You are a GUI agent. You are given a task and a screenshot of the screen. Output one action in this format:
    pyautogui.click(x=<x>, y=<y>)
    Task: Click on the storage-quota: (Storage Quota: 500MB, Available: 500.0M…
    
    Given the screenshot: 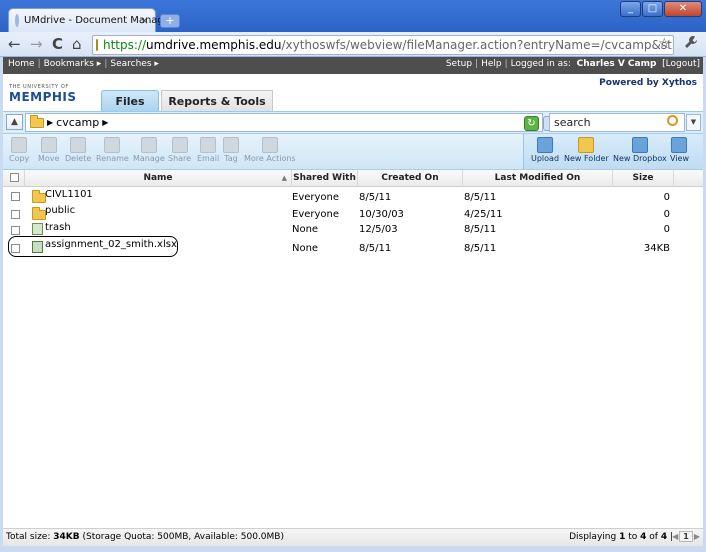 What is the action you would take?
    pyautogui.click(x=183, y=537)
    